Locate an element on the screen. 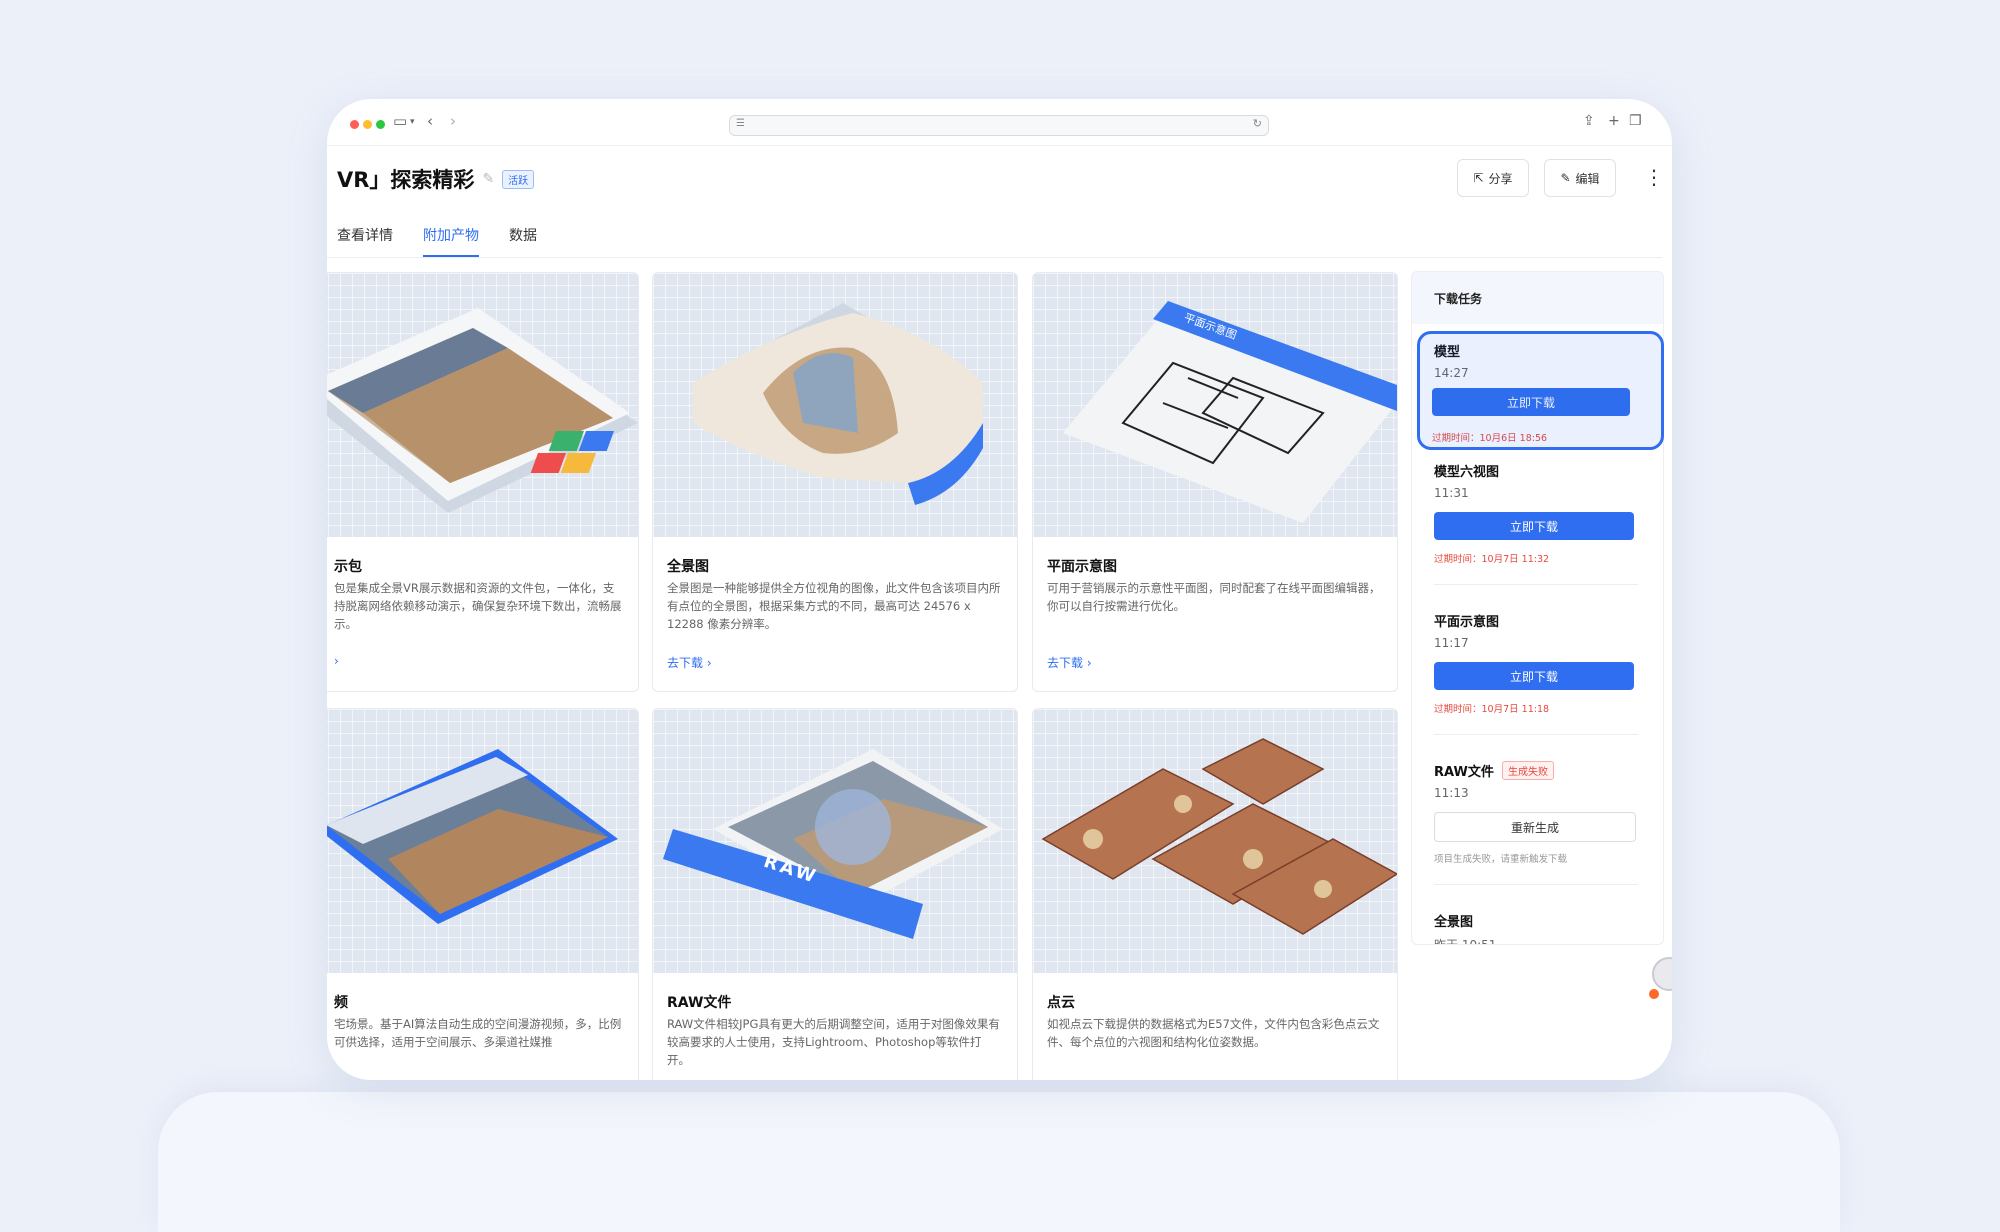  card-title: 全景图 is located at coordinates (688, 567).